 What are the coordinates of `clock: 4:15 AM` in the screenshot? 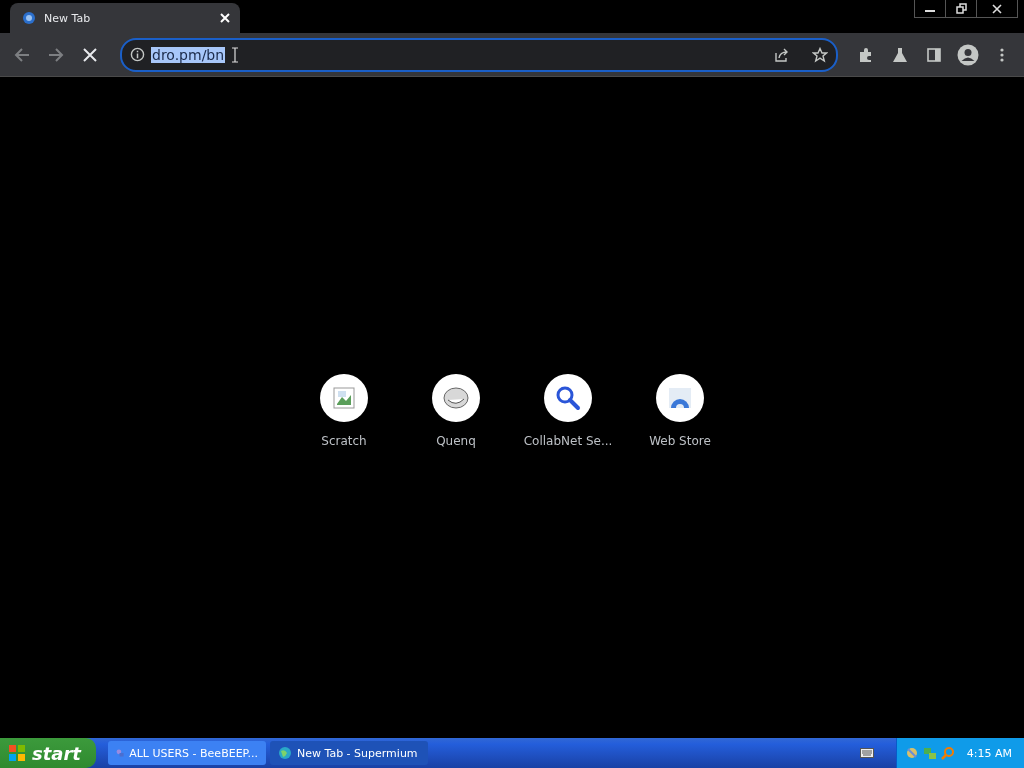 It's located at (989, 753).